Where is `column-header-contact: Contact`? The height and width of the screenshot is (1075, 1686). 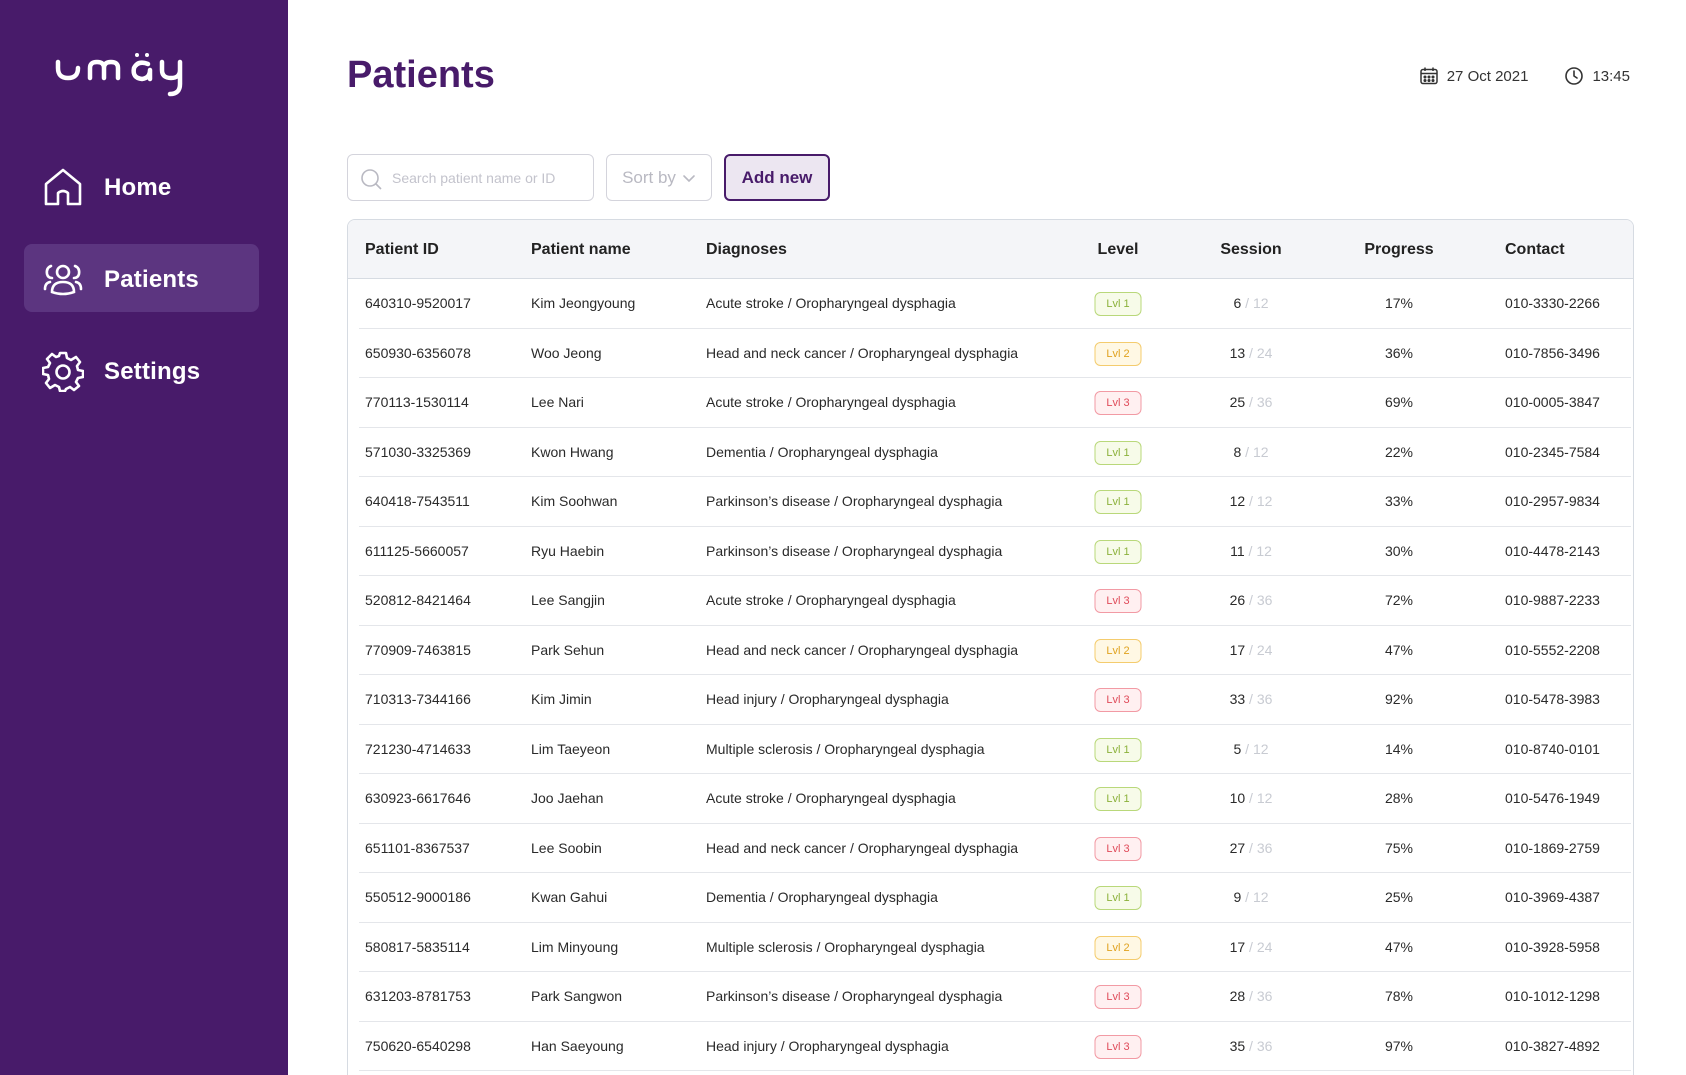 column-header-contact: Contact is located at coordinates (1535, 250).